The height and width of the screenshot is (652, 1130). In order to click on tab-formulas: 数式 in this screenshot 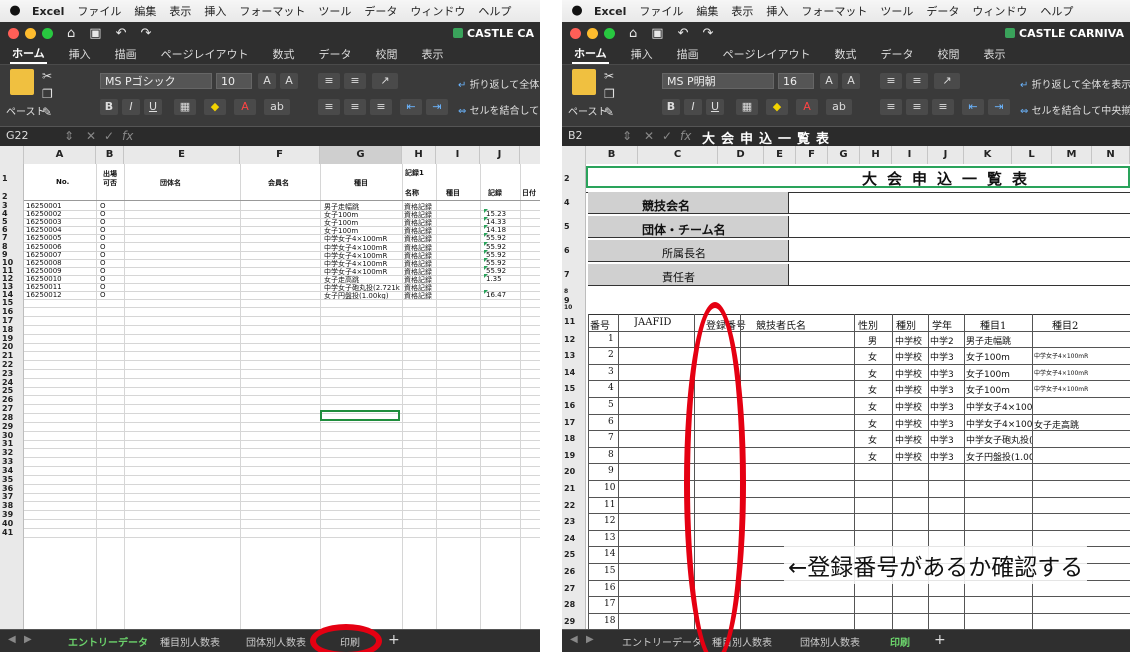, I will do `click(283, 54)`.